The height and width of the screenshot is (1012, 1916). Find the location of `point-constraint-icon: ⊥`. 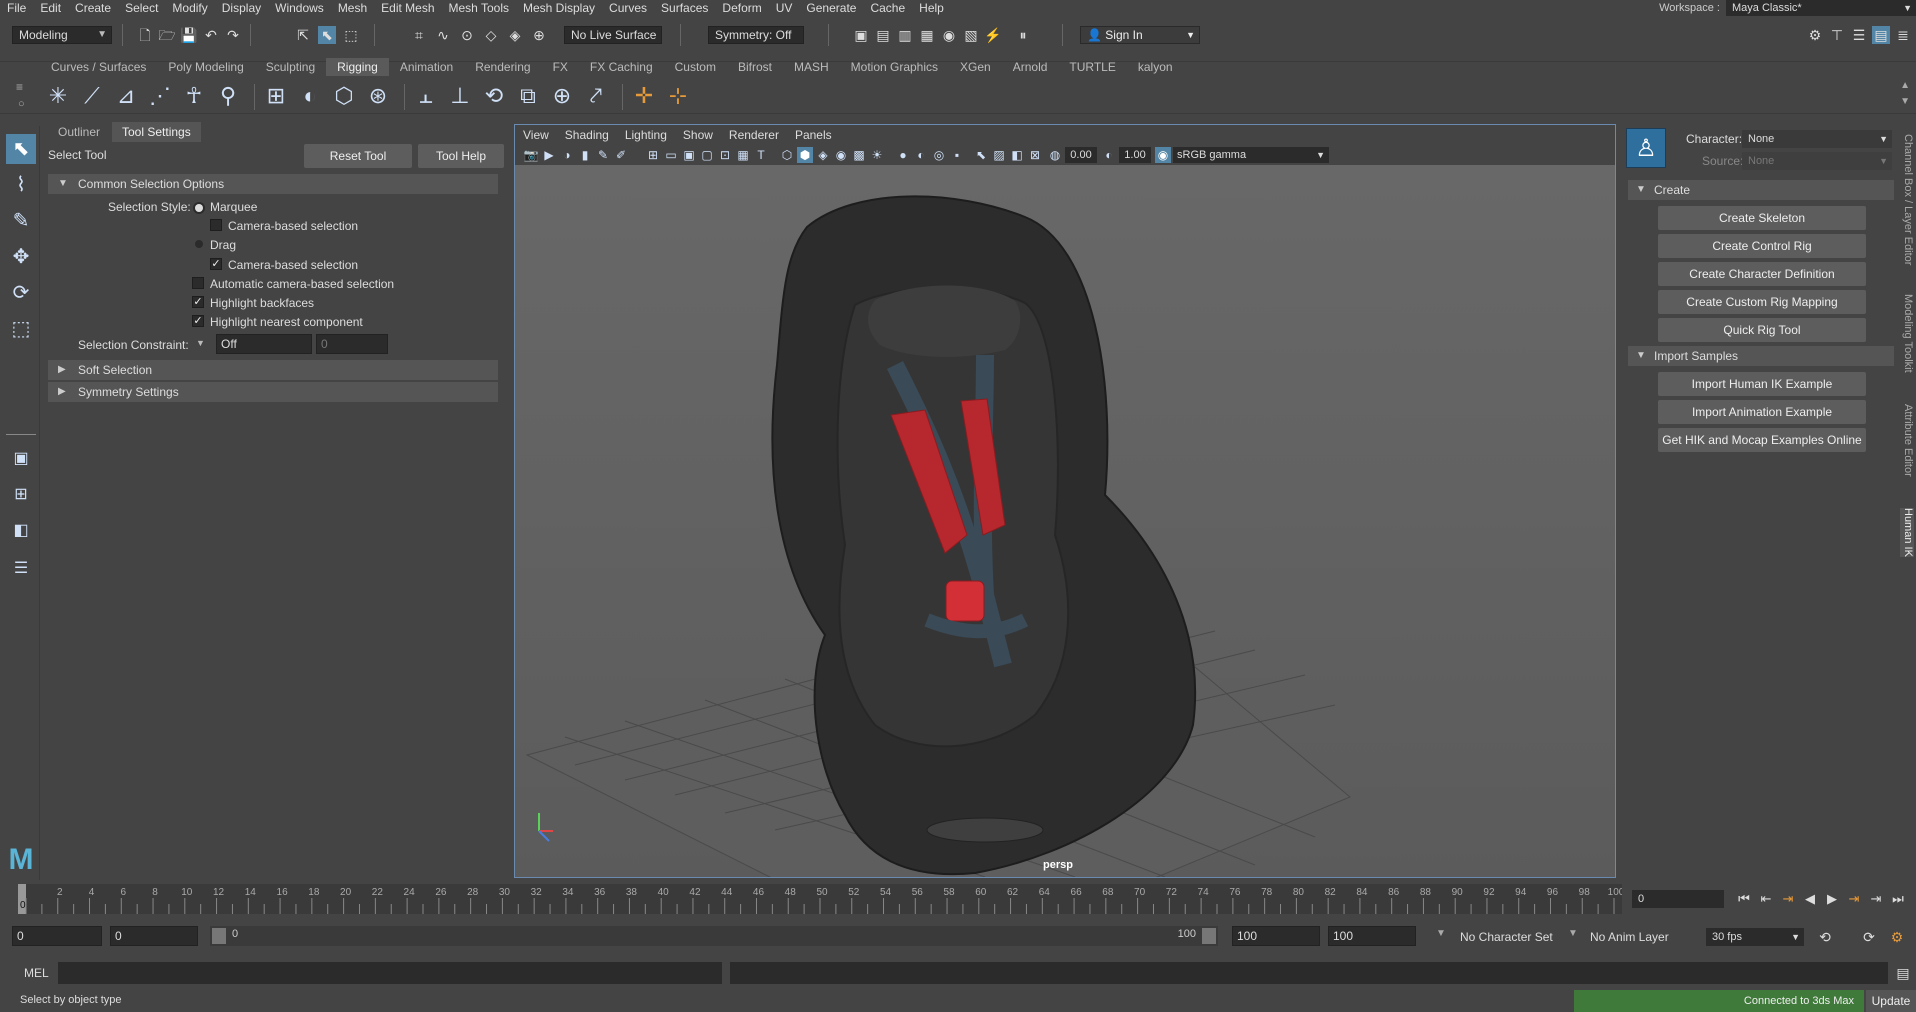

point-constraint-icon: ⊥ is located at coordinates (460, 96).